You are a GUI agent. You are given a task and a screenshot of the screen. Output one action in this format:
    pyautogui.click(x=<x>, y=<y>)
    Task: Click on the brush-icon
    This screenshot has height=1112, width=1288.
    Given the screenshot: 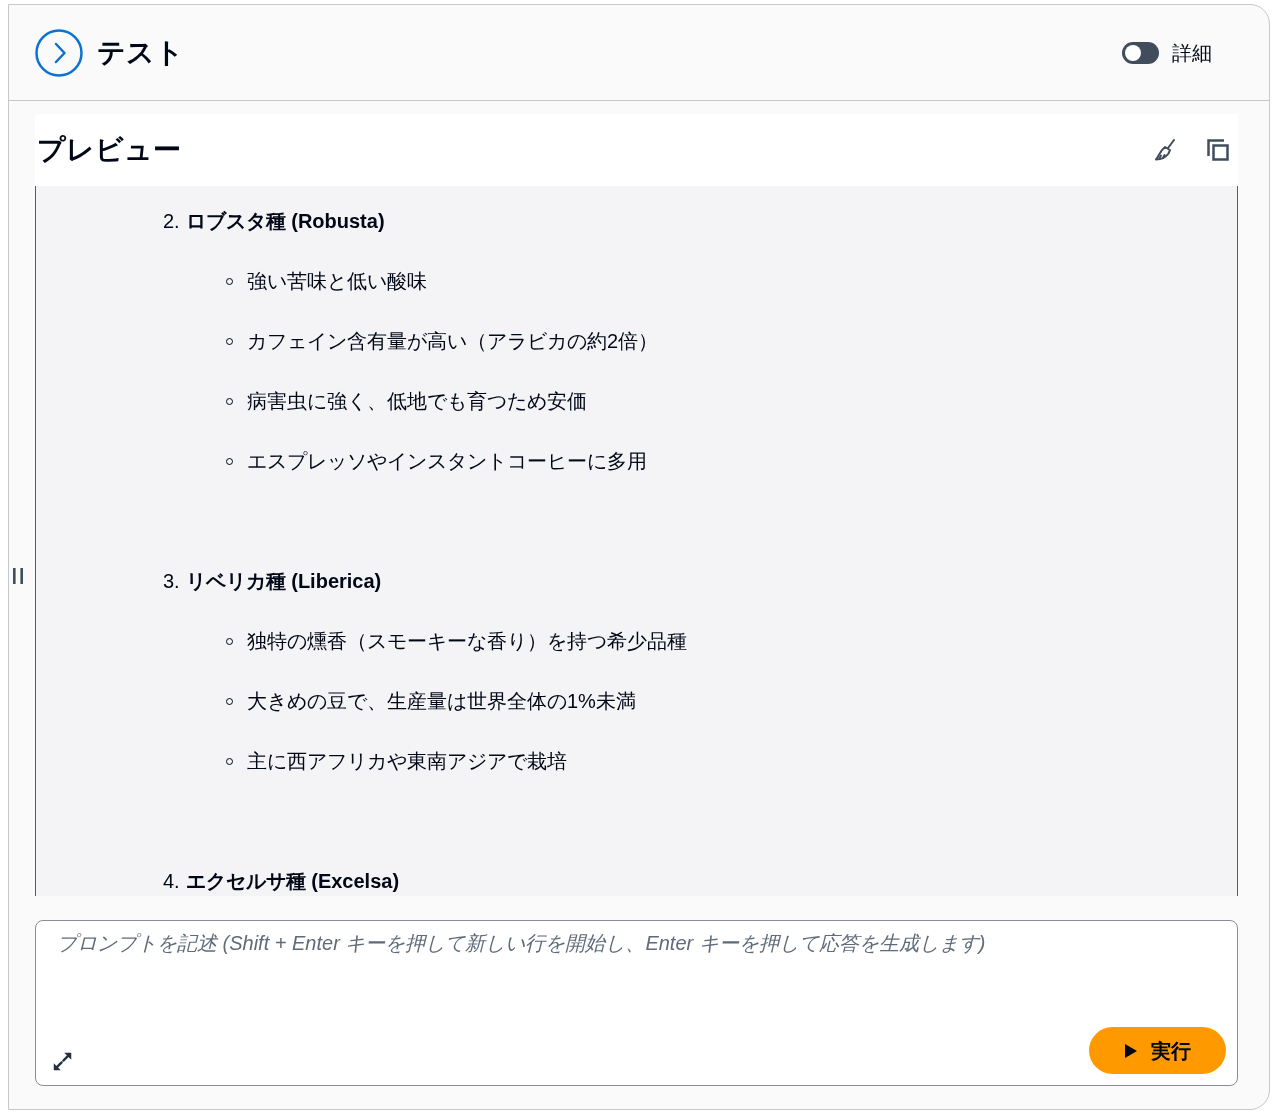 What is the action you would take?
    pyautogui.click(x=1165, y=150)
    